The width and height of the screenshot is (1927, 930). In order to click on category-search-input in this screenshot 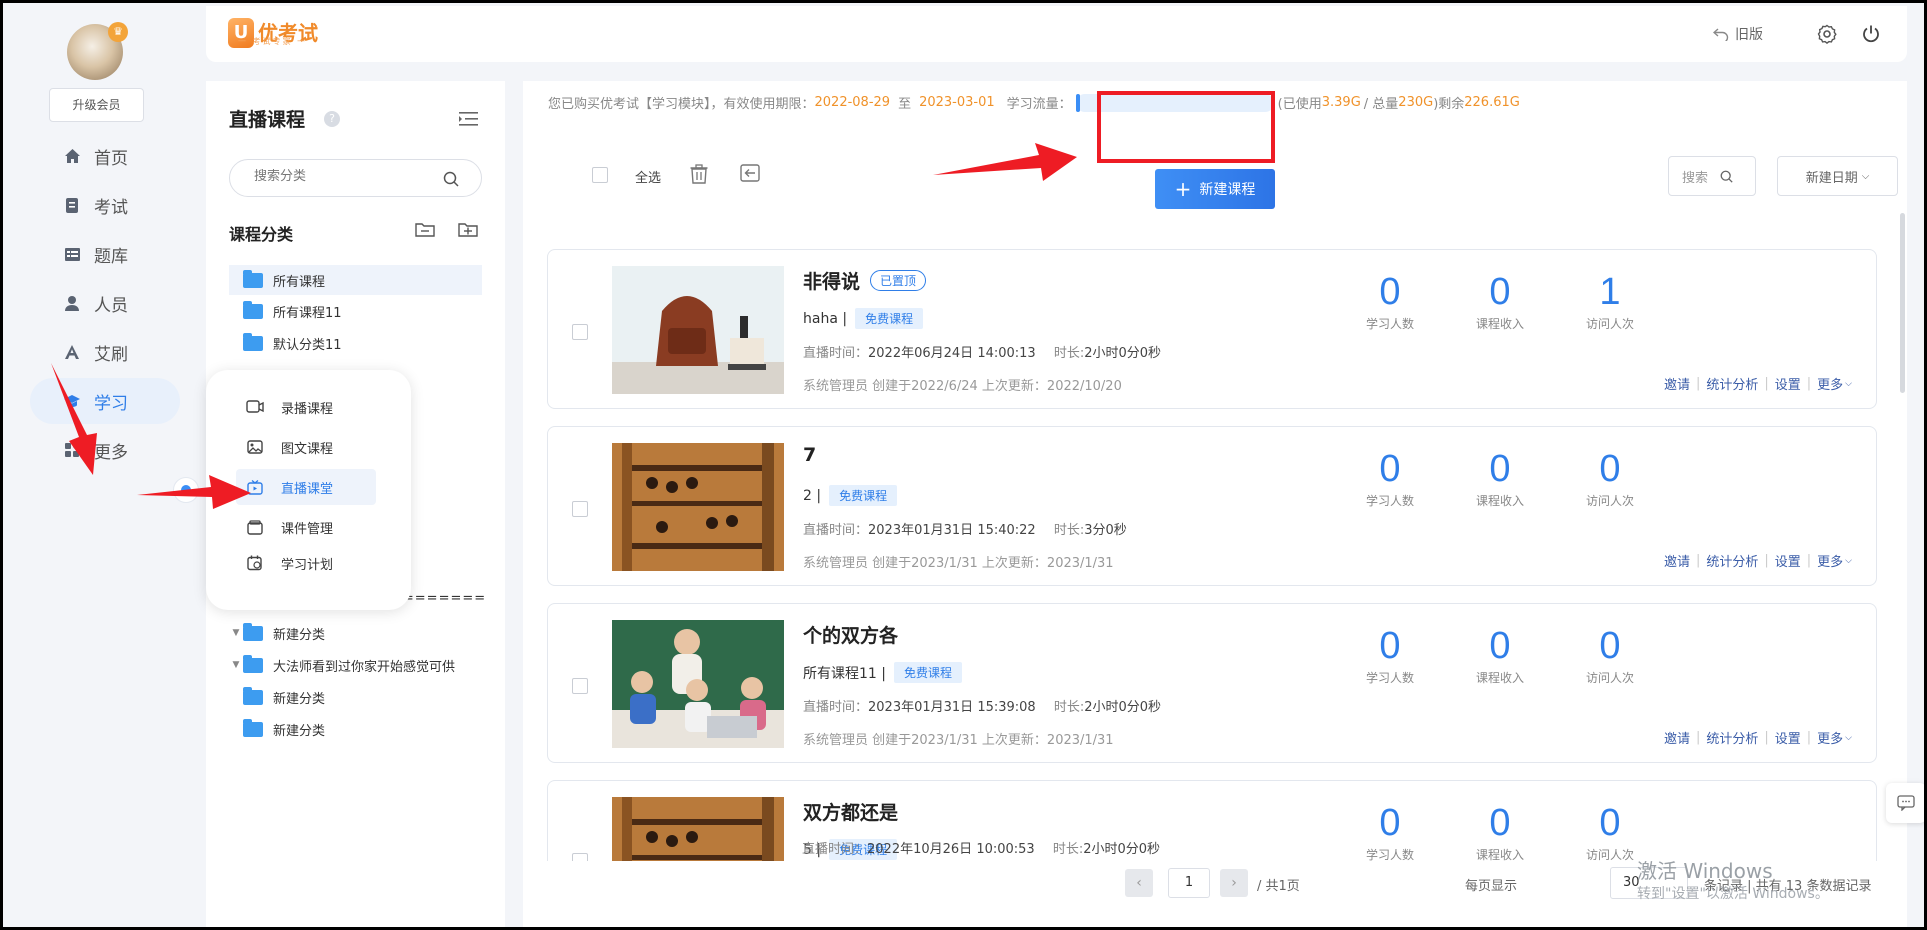, I will do `click(344, 176)`.